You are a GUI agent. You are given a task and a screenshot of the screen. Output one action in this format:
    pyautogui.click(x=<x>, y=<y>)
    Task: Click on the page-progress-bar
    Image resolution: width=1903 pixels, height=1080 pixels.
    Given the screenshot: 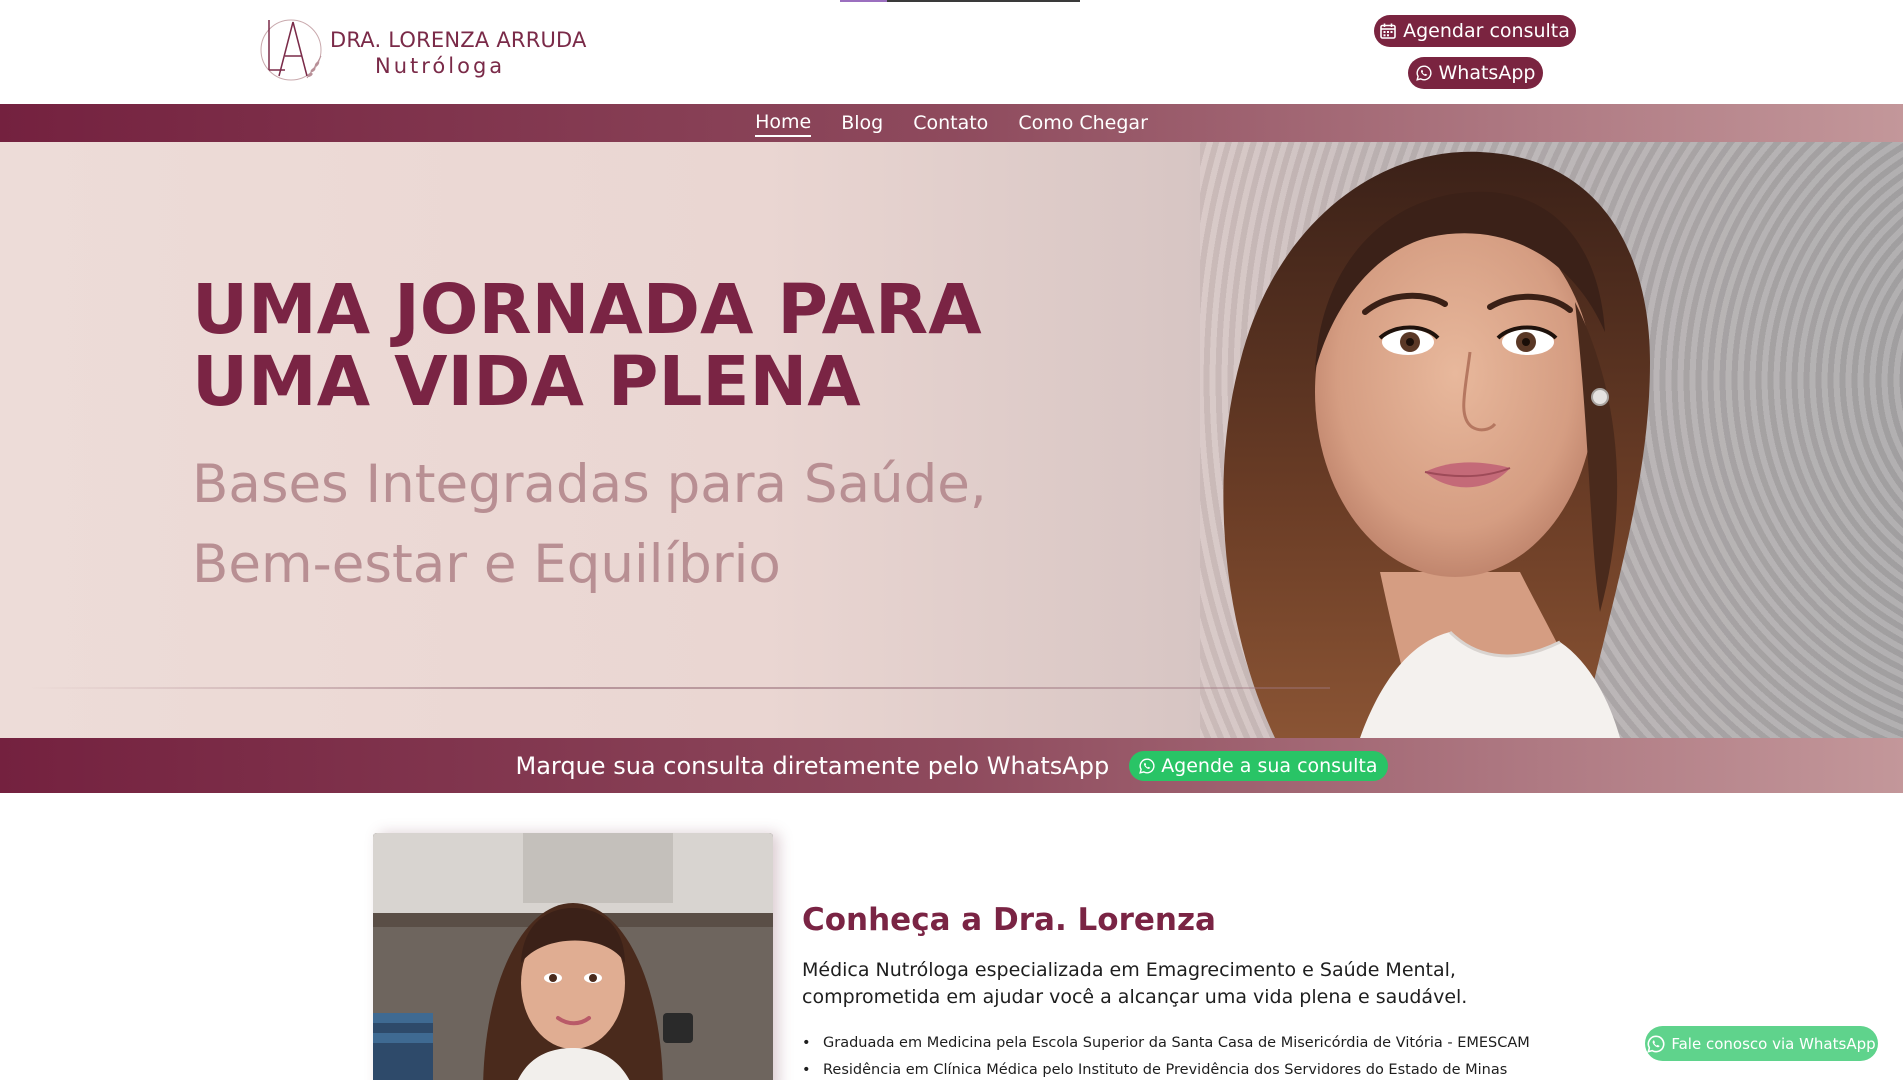 What is the action you would take?
    pyautogui.click(x=960, y=1)
    